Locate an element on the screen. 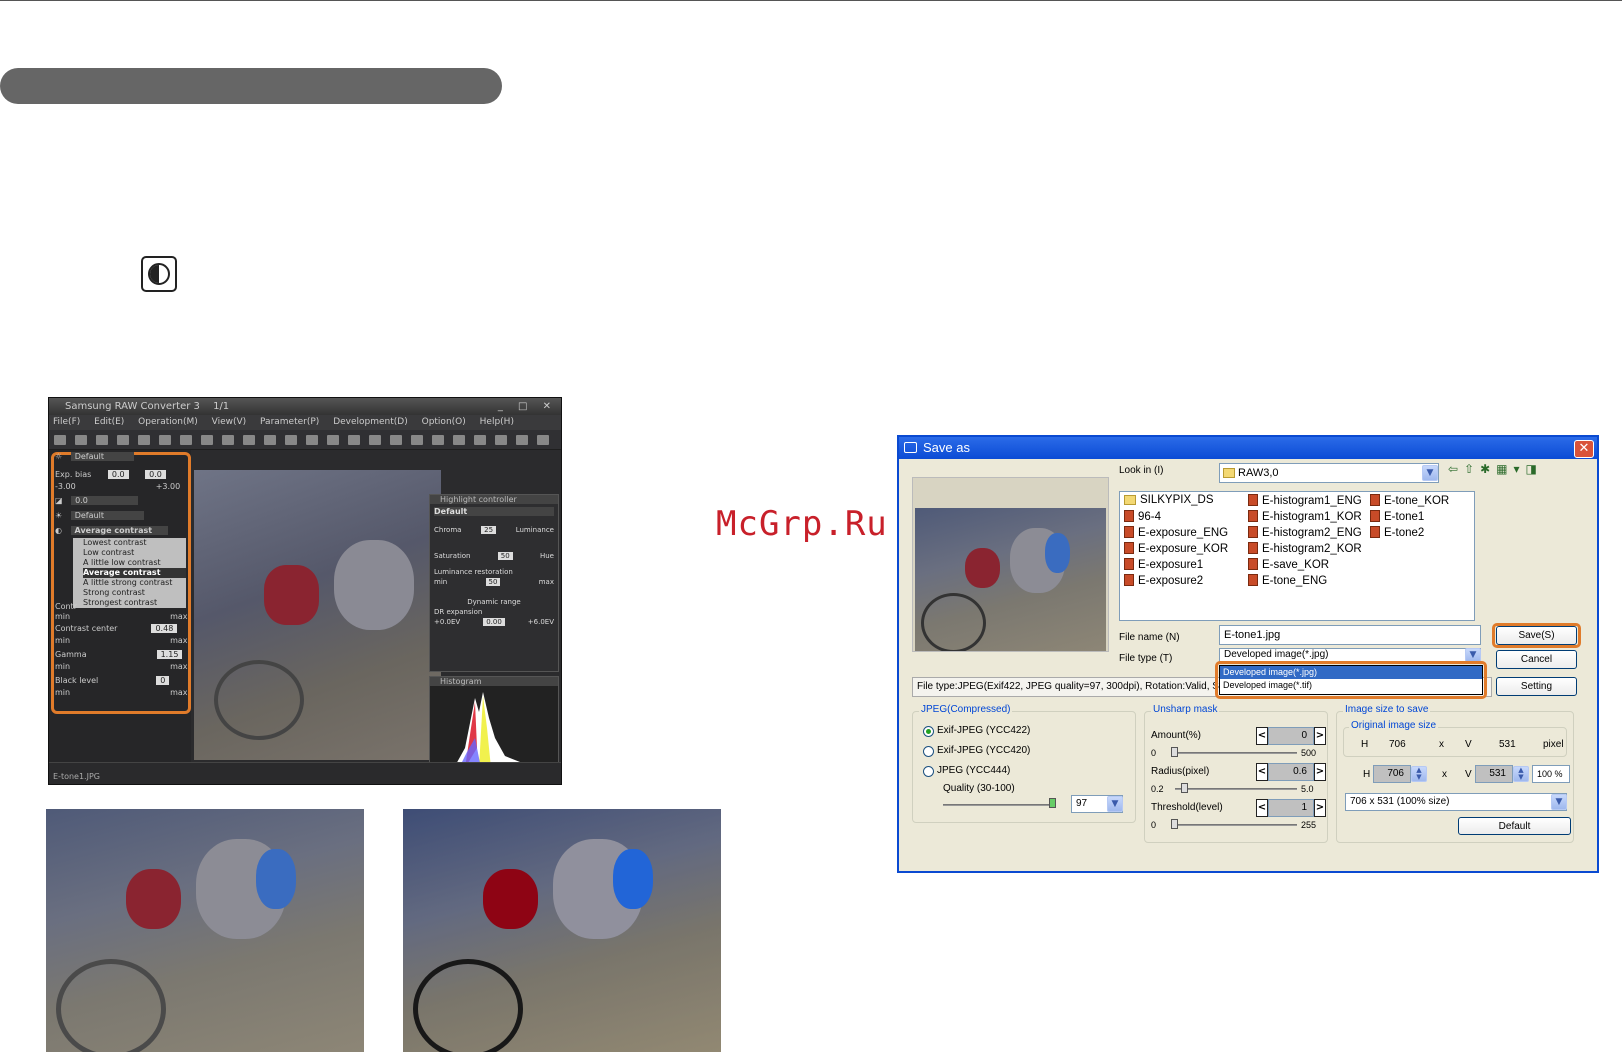  amount-slider-thumb is located at coordinates (1174, 752).